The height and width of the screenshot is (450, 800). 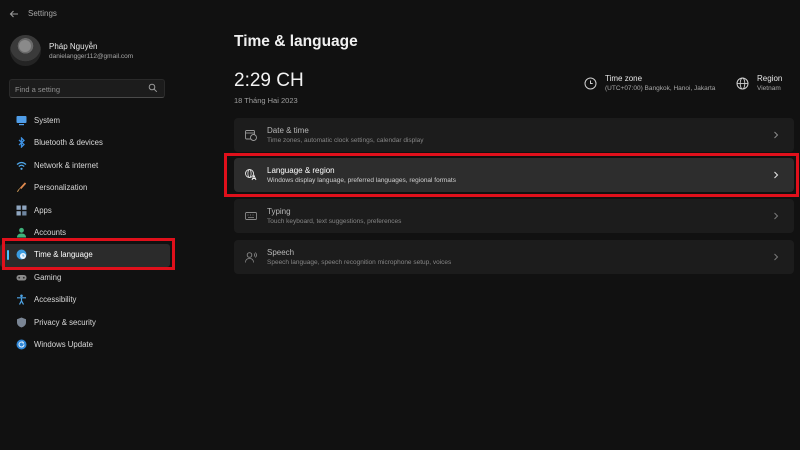 I want to click on apps-icon, so click(x=21, y=210).